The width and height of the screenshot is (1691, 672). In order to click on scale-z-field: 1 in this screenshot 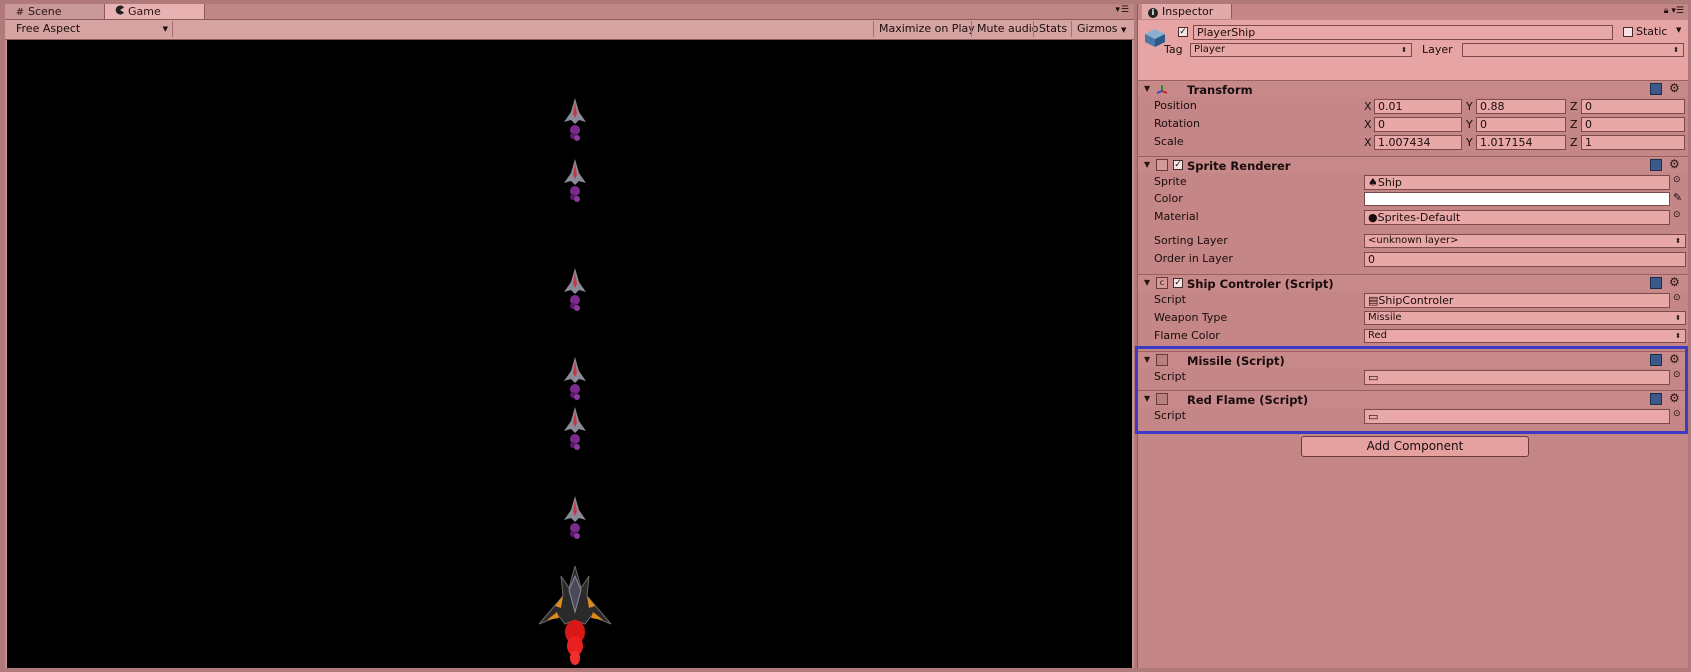, I will do `click(1633, 142)`.